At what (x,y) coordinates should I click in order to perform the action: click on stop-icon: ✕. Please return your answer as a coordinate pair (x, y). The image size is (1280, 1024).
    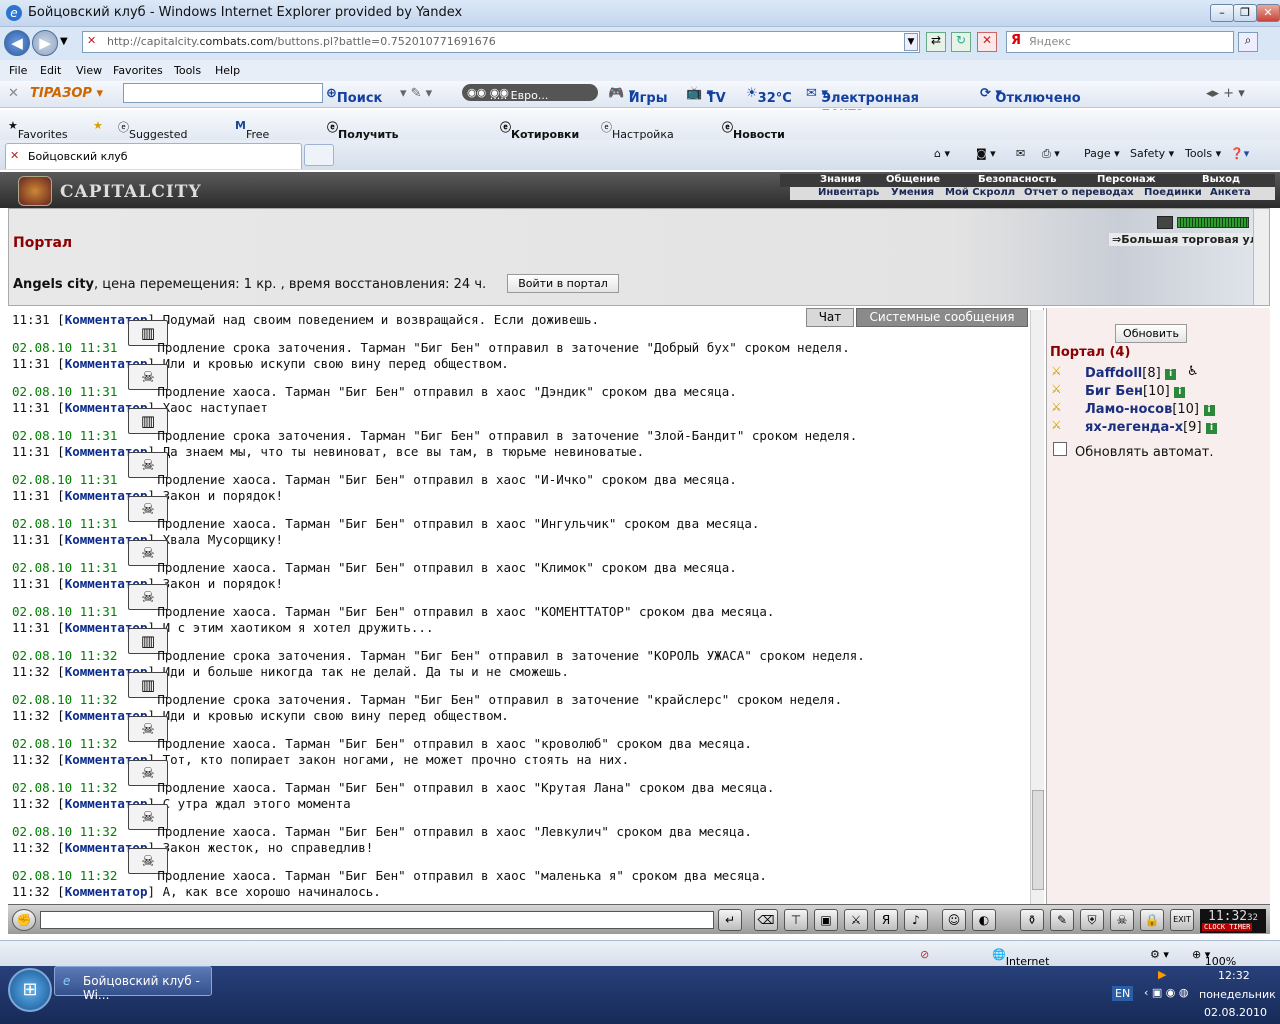
    Looking at the image, I should click on (987, 42).